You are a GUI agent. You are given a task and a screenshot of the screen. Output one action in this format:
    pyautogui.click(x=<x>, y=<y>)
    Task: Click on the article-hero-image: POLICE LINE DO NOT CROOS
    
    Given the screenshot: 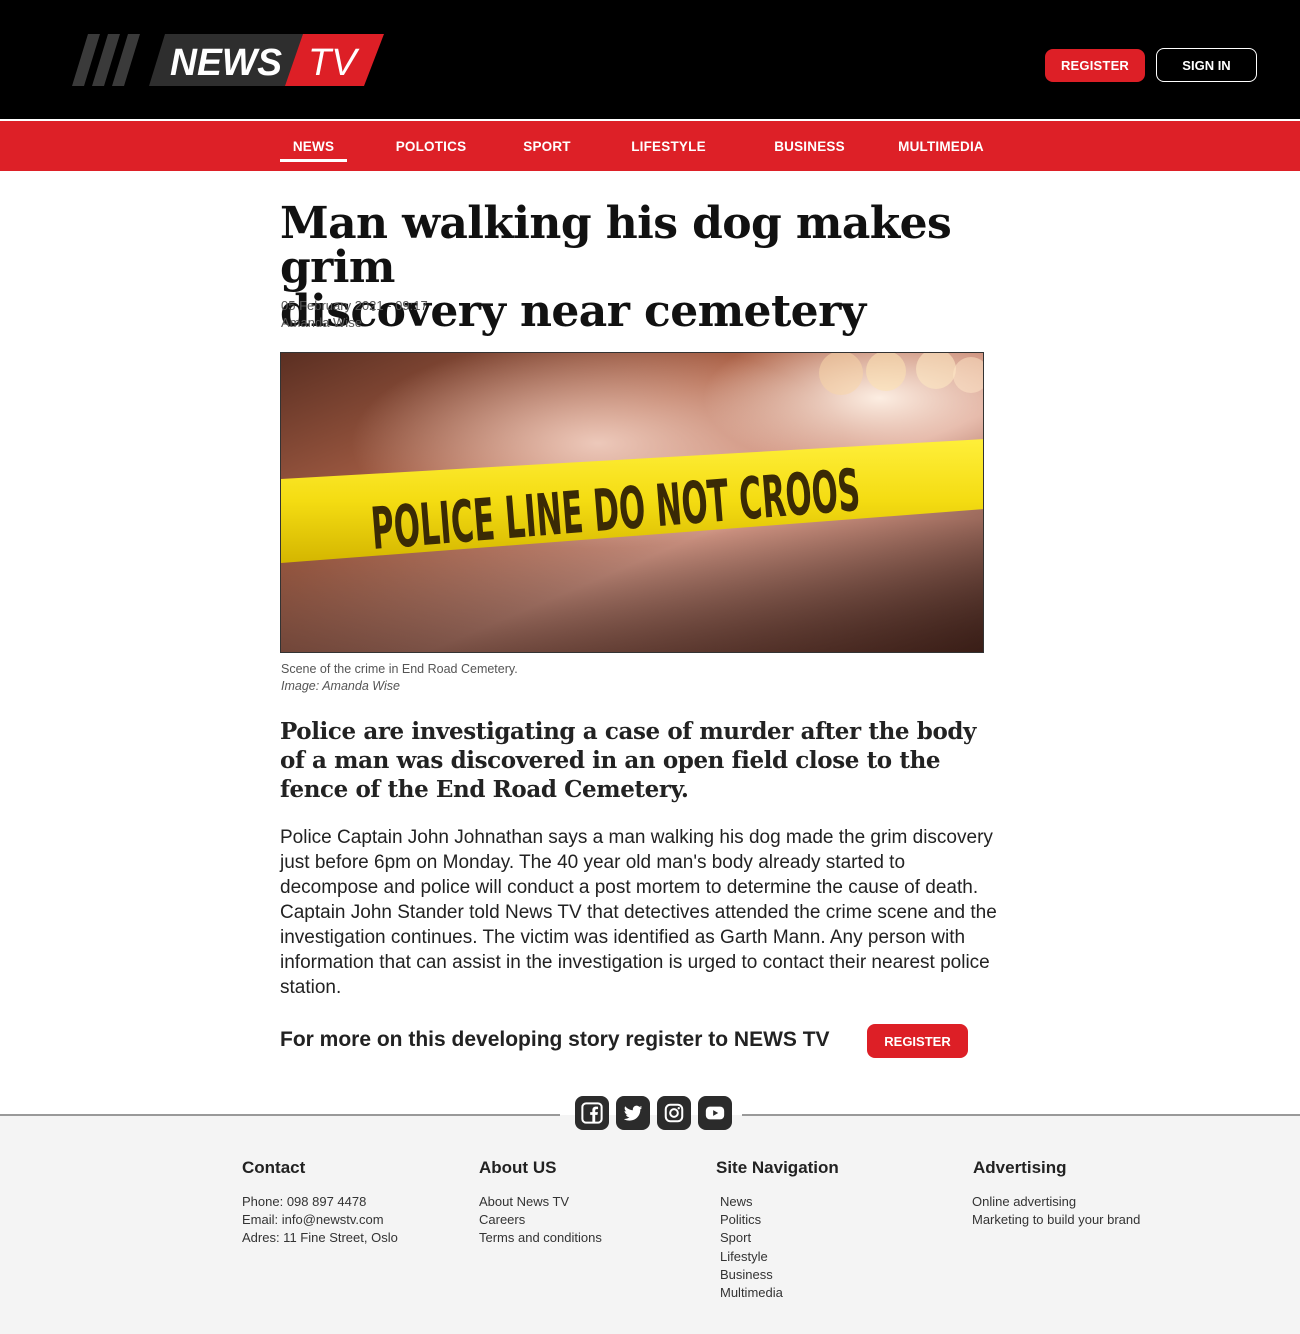 What is the action you would take?
    pyautogui.click(x=632, y=502)
    